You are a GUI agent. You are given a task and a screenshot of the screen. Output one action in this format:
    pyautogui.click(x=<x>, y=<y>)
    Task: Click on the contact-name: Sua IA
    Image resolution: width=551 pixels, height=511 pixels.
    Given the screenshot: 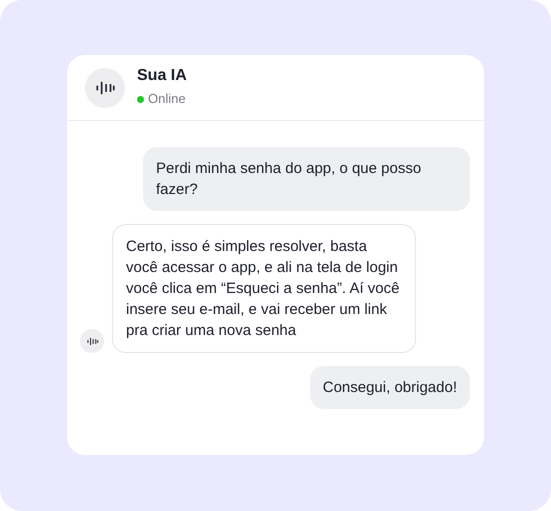 What is the action you would take?
    pyautogui.click(x=162, y=76)
    